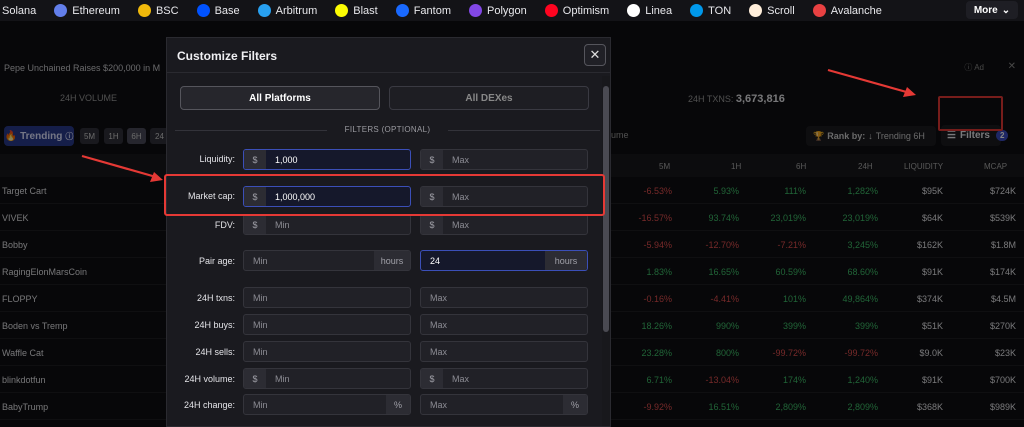 Image resolution: width=1024 pixels, height=427 pixels. I want to click on liquidity-label: Liquidity:, so click(217, 159).